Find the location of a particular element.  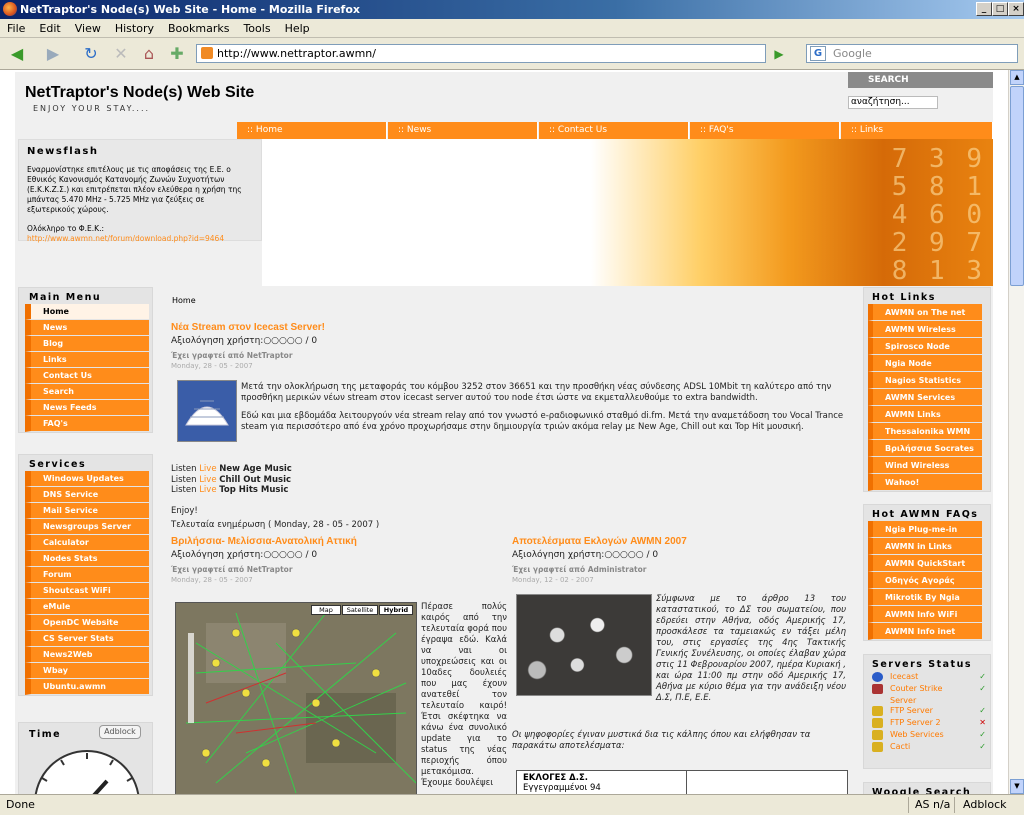

hot-link-item: Wahoo! is located at coordinates (925, 482).